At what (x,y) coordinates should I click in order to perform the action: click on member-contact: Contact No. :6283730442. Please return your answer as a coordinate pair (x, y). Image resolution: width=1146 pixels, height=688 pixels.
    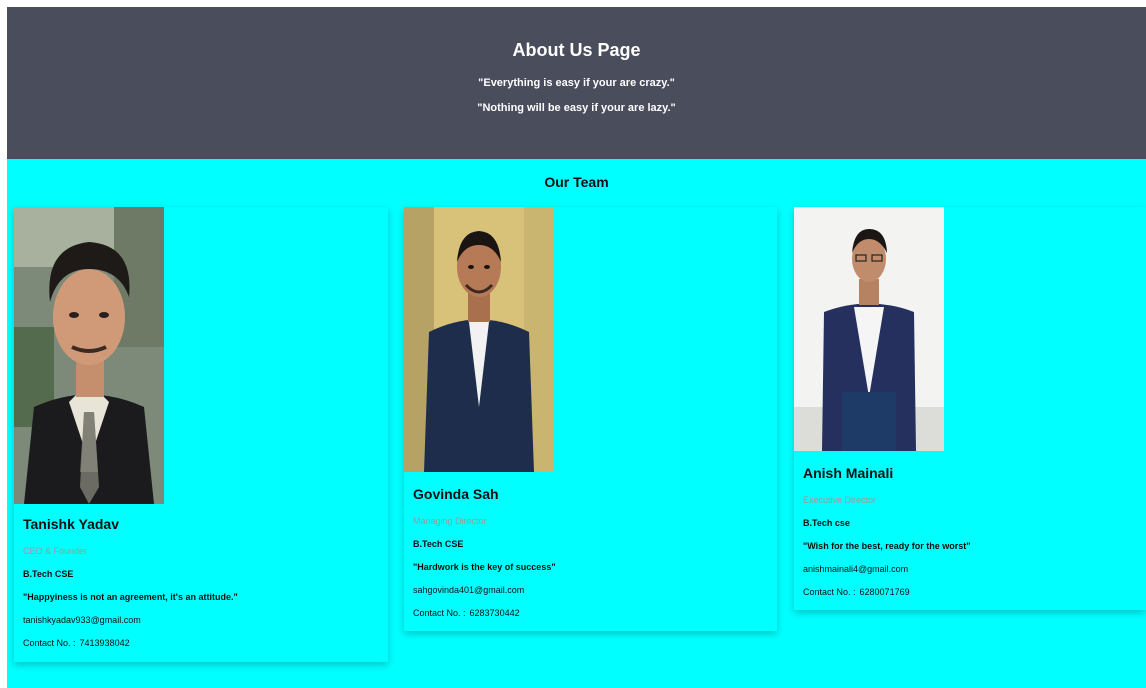
    Looking at the image, I should click on (591, 613).